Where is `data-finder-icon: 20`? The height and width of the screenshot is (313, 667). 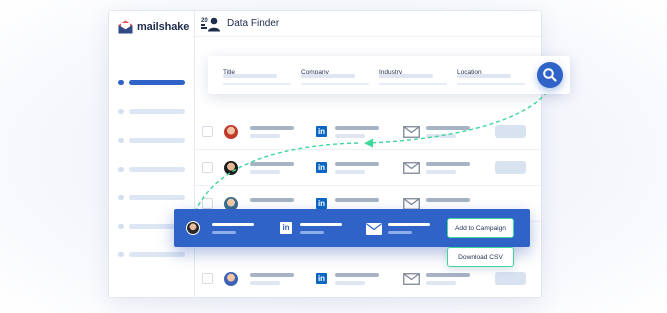 data-finder-icon: 20 is located at coordinates (211, 24).